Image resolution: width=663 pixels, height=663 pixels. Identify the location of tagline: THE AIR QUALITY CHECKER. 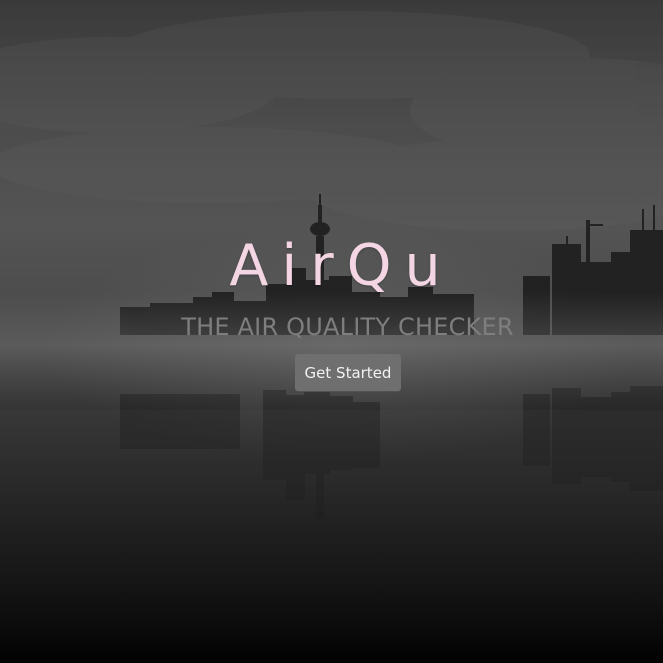
(347, 327).